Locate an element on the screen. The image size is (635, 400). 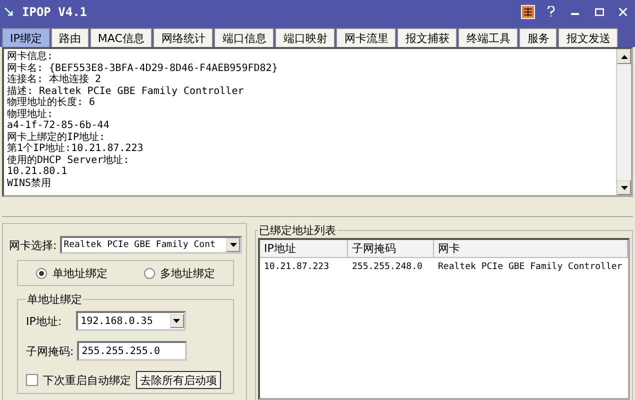
table-cell-text: 255.255.248.0 is located at coordinates (387, 267).